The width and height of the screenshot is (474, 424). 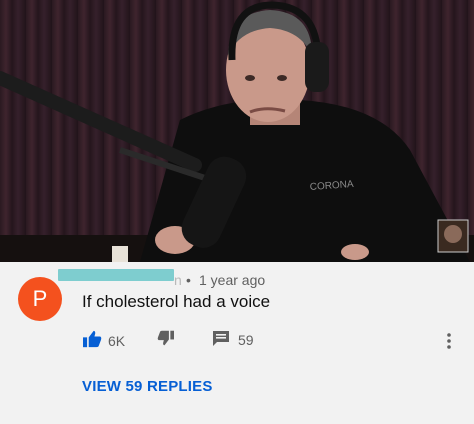 I want to click on like-count: 6K, so click(x=117, y=340).